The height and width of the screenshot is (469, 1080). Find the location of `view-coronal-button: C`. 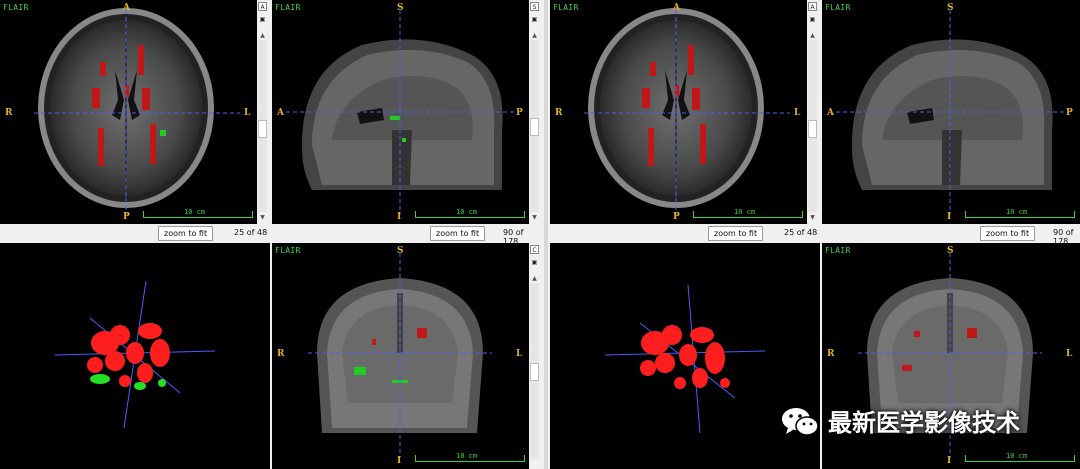

view-coronal-button: C is located at coordinates (534, 249).